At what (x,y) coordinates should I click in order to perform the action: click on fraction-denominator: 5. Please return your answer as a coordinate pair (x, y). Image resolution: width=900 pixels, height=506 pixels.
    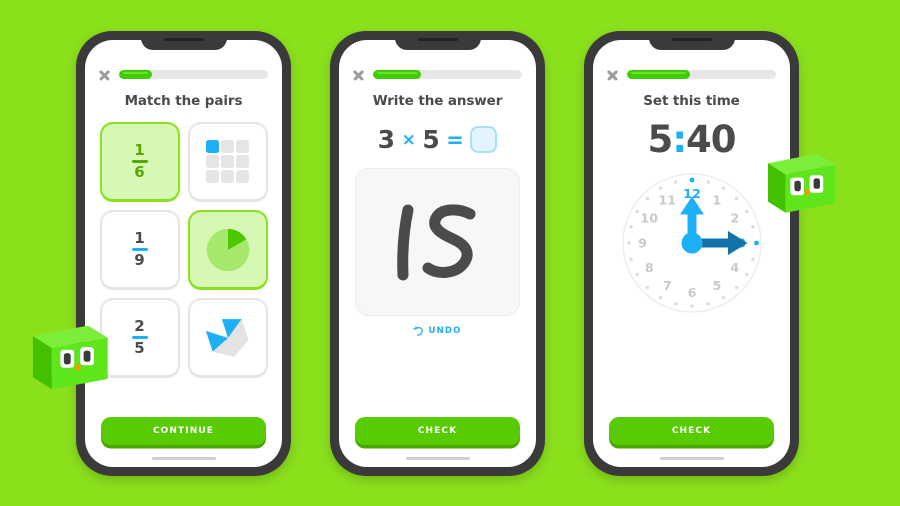
    Looking at the image, I should click on (139, 348).